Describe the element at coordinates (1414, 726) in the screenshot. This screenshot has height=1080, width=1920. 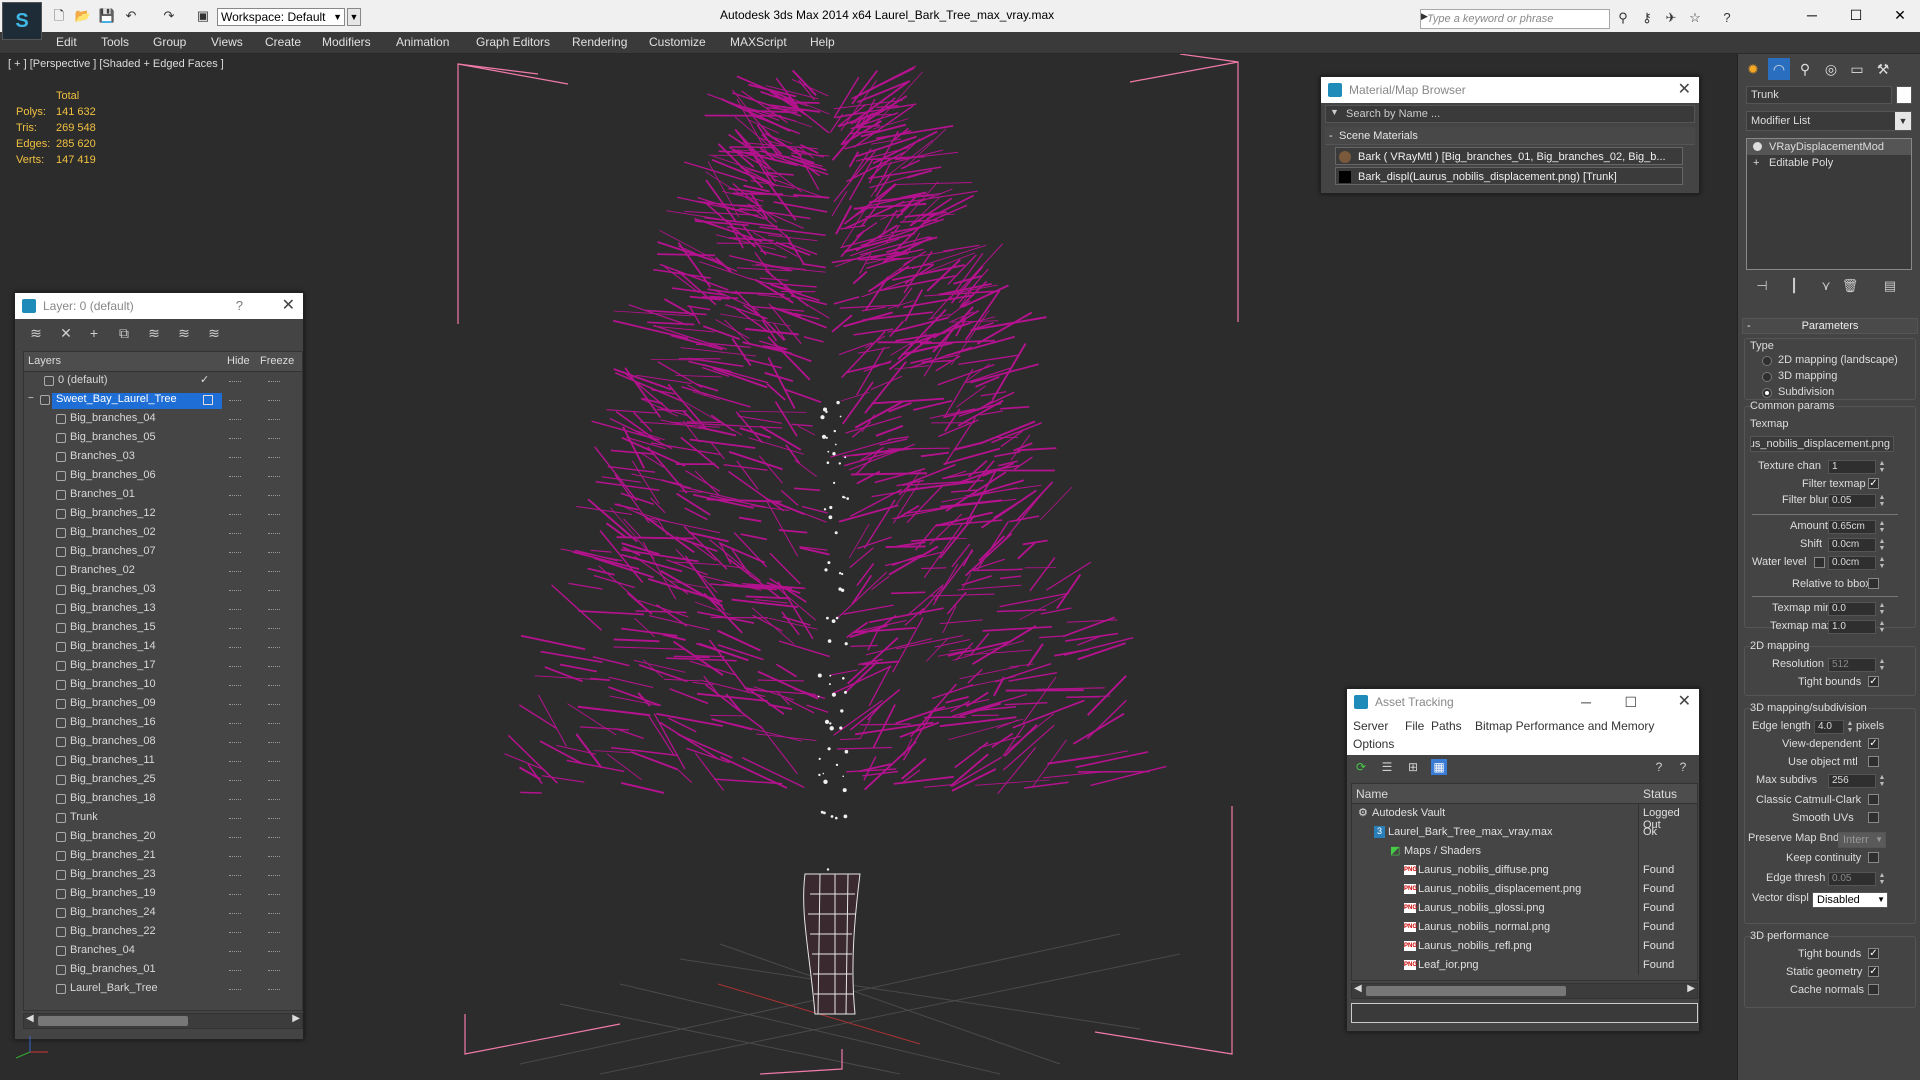
I see `menu-file: File` at that location.